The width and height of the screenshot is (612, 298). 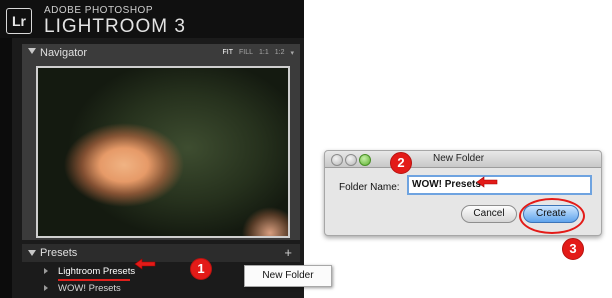 What do you see at coordinates (89, 288) in the screenshot?
I see `preset-folder-label: WOW! Presets` at bounding box center [89, 288].